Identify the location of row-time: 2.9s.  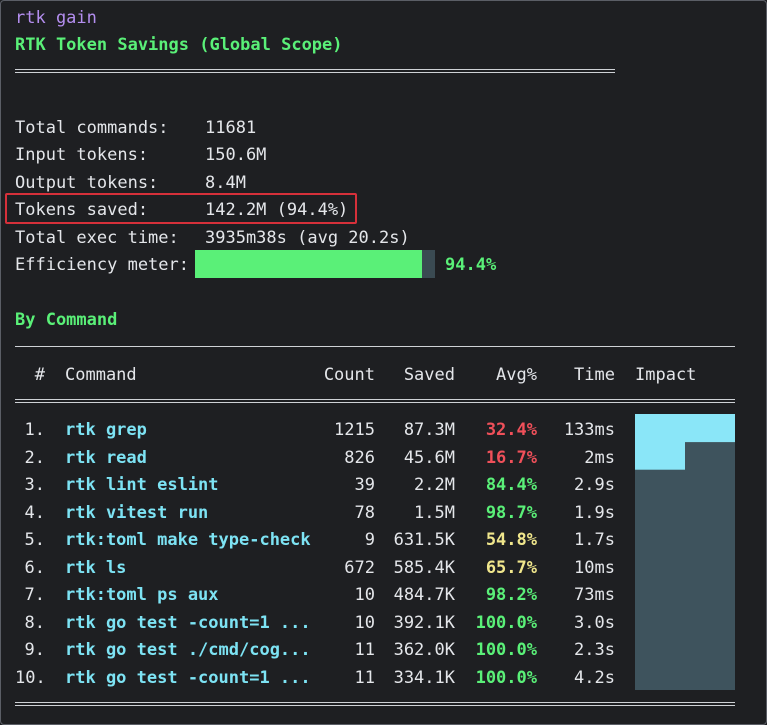
(594, 485).